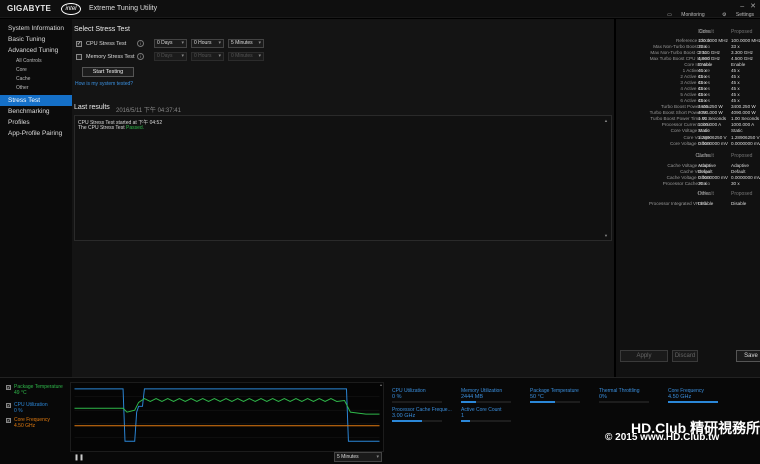 The image size is (760, 464). Describe the element at coordinates (737, 130) in the screenshot. I see `proposed-value: Static` at that location.